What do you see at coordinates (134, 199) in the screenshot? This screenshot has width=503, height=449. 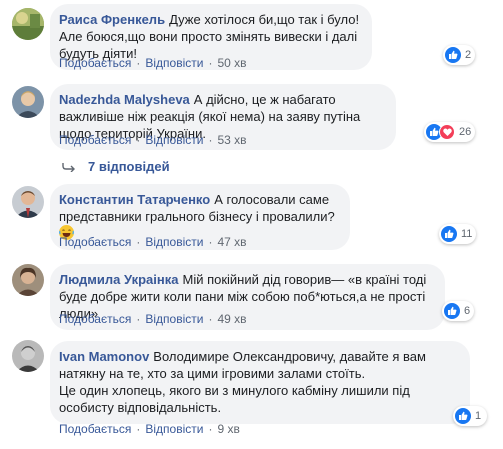 I see `comment-author: Константин Татарченко` at bounding box center [134, 199].